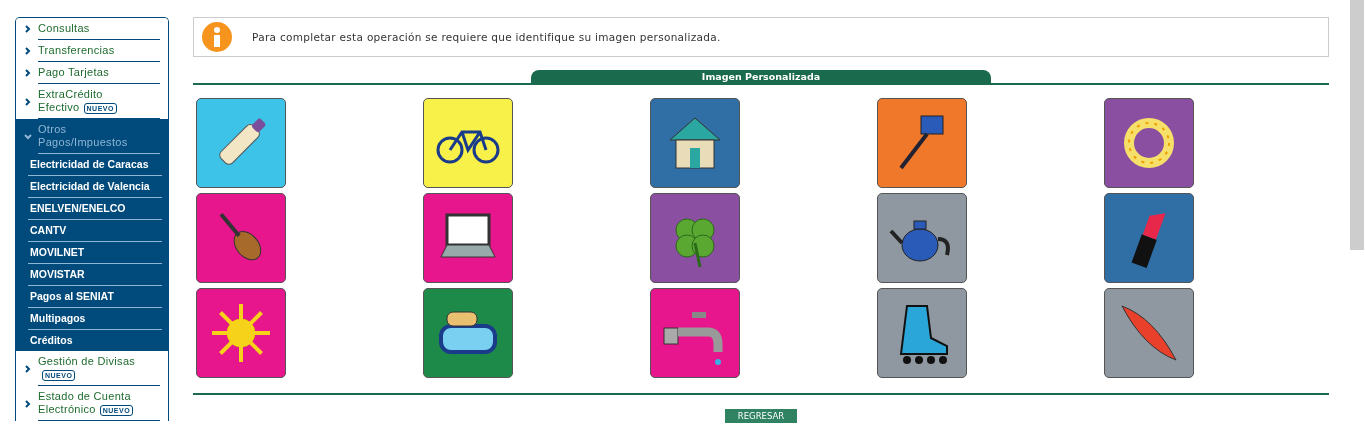 Image resolution: width=1365 pixels, height=436 pixels. What do you see at coordinates (95, 340) in the screenshot?
I see `submenu-item: Créditos` at bounding box center [95, 340].